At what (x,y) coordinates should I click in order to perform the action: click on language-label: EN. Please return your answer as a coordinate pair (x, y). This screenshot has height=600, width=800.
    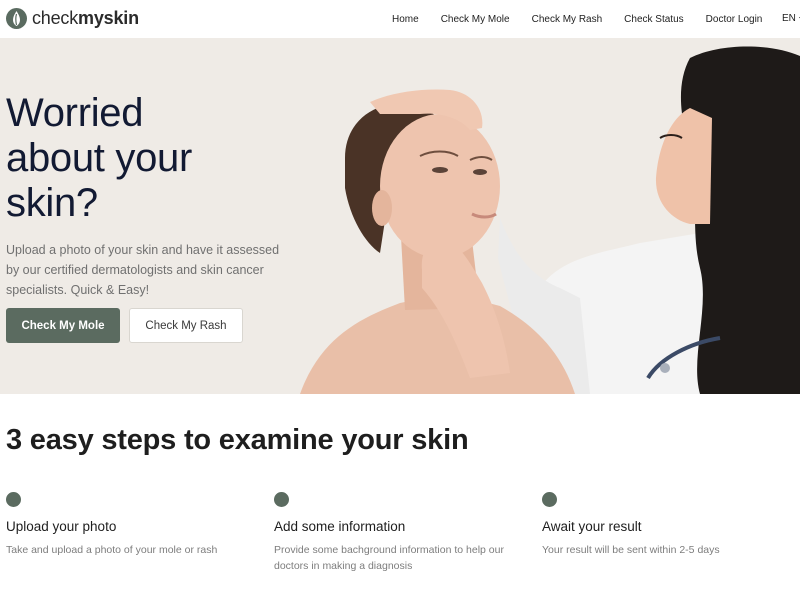
    Looking at the image, I should click on (789, 18).